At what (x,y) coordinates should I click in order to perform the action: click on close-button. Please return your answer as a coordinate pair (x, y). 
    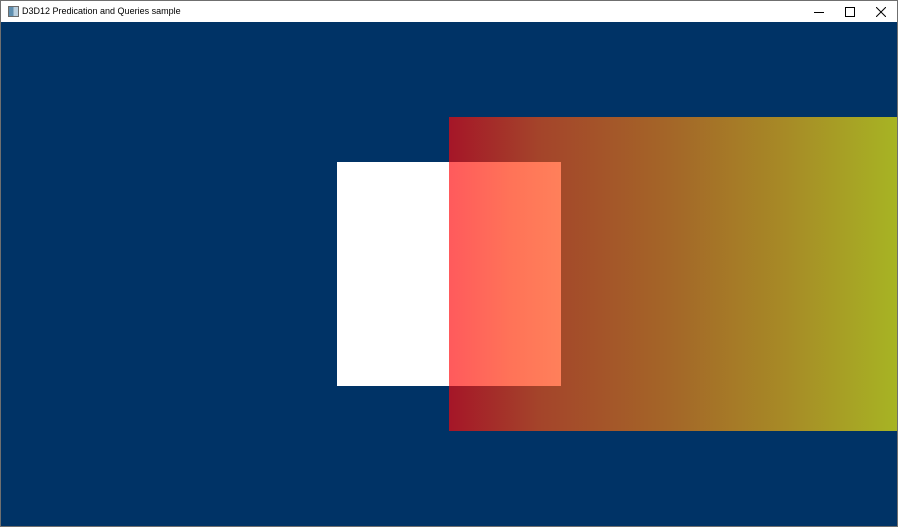
    Looking at the image, I should click on (881, 11).